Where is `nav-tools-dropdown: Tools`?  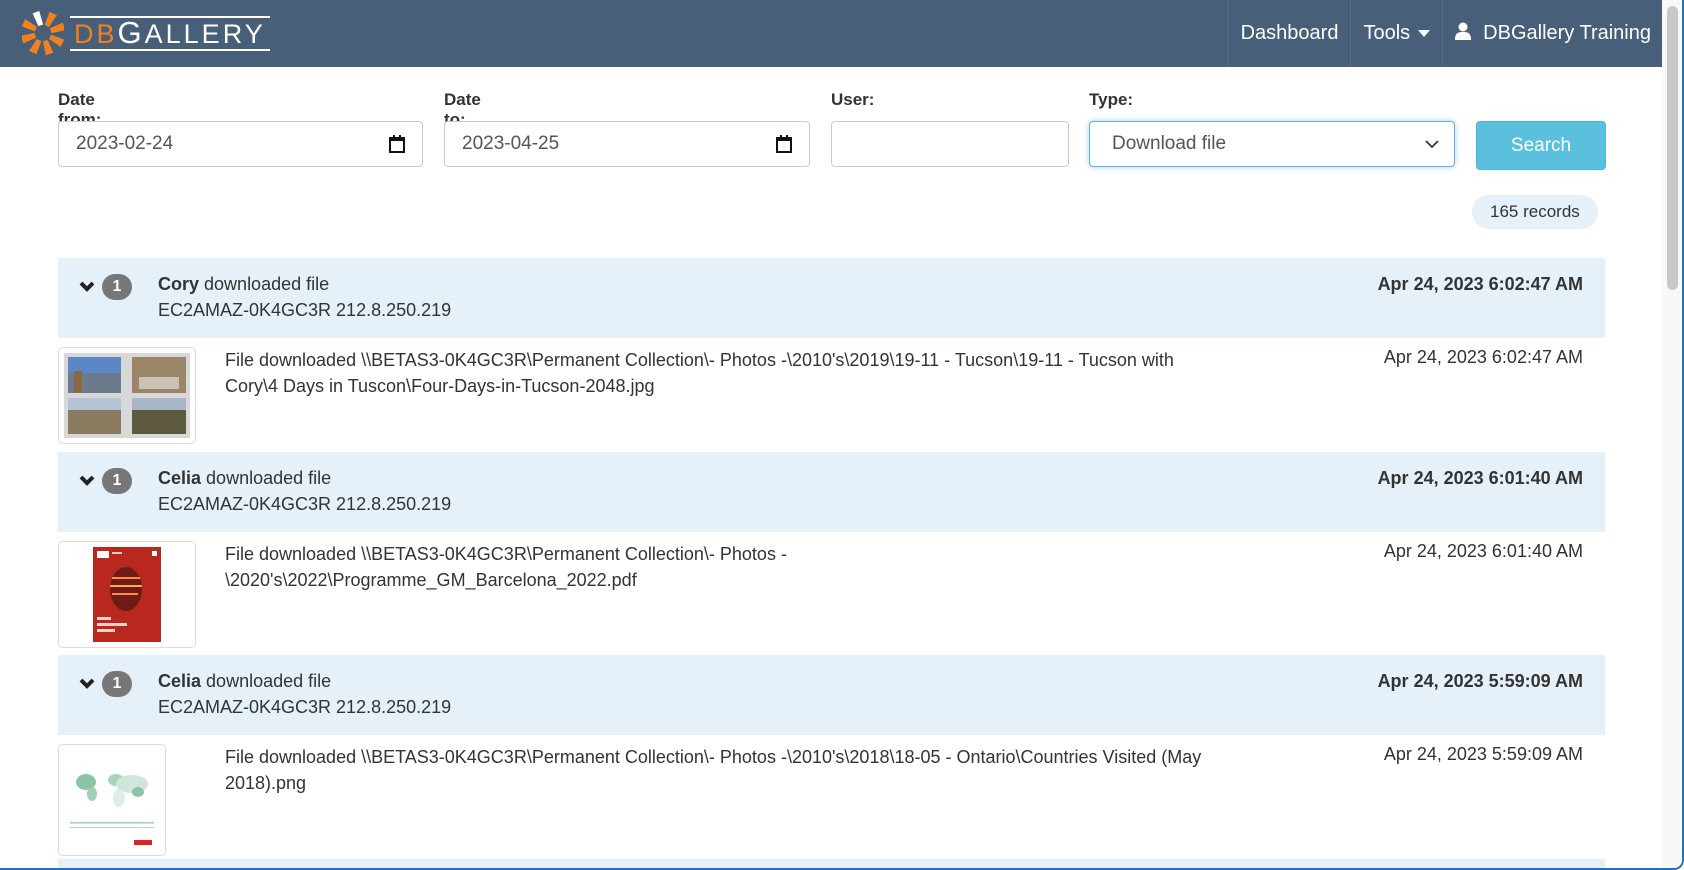
nav-tools-dropdown: Tools is located at coordinates (1396, 33).